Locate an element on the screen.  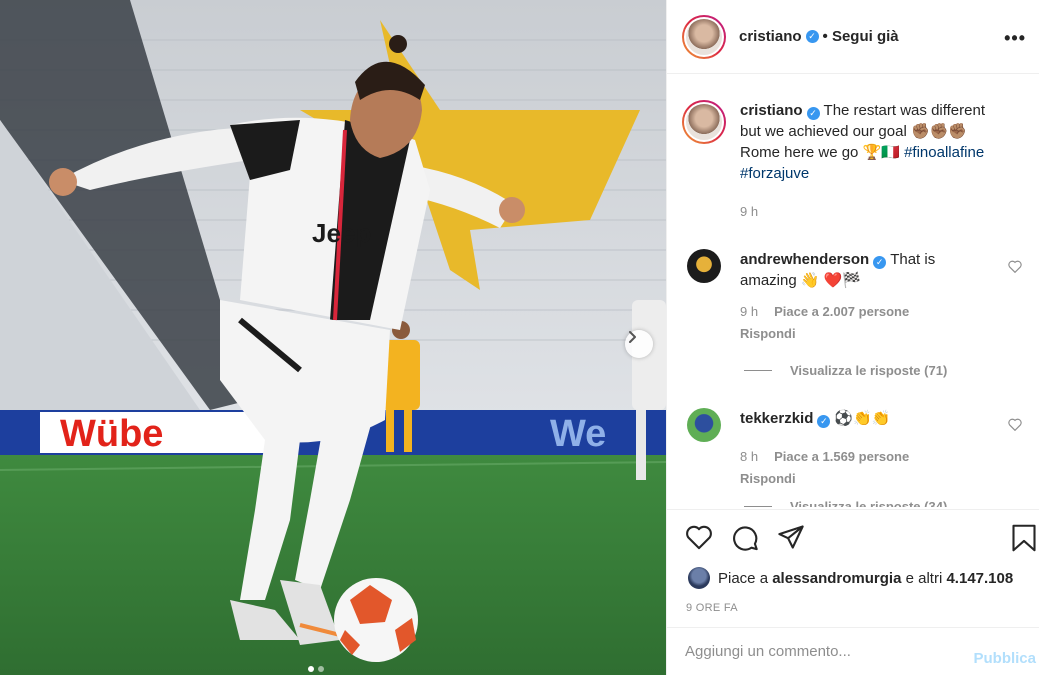
author-username: cristiano is located at coordinates (770, 36).